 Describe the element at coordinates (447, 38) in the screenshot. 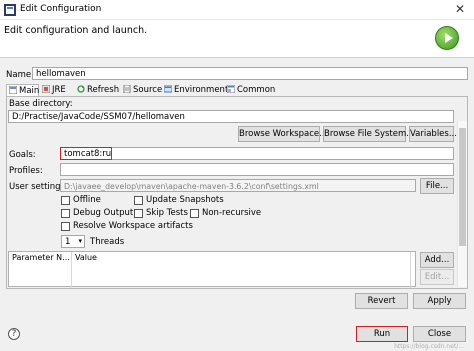

I see `run-launch-icon` at that location.